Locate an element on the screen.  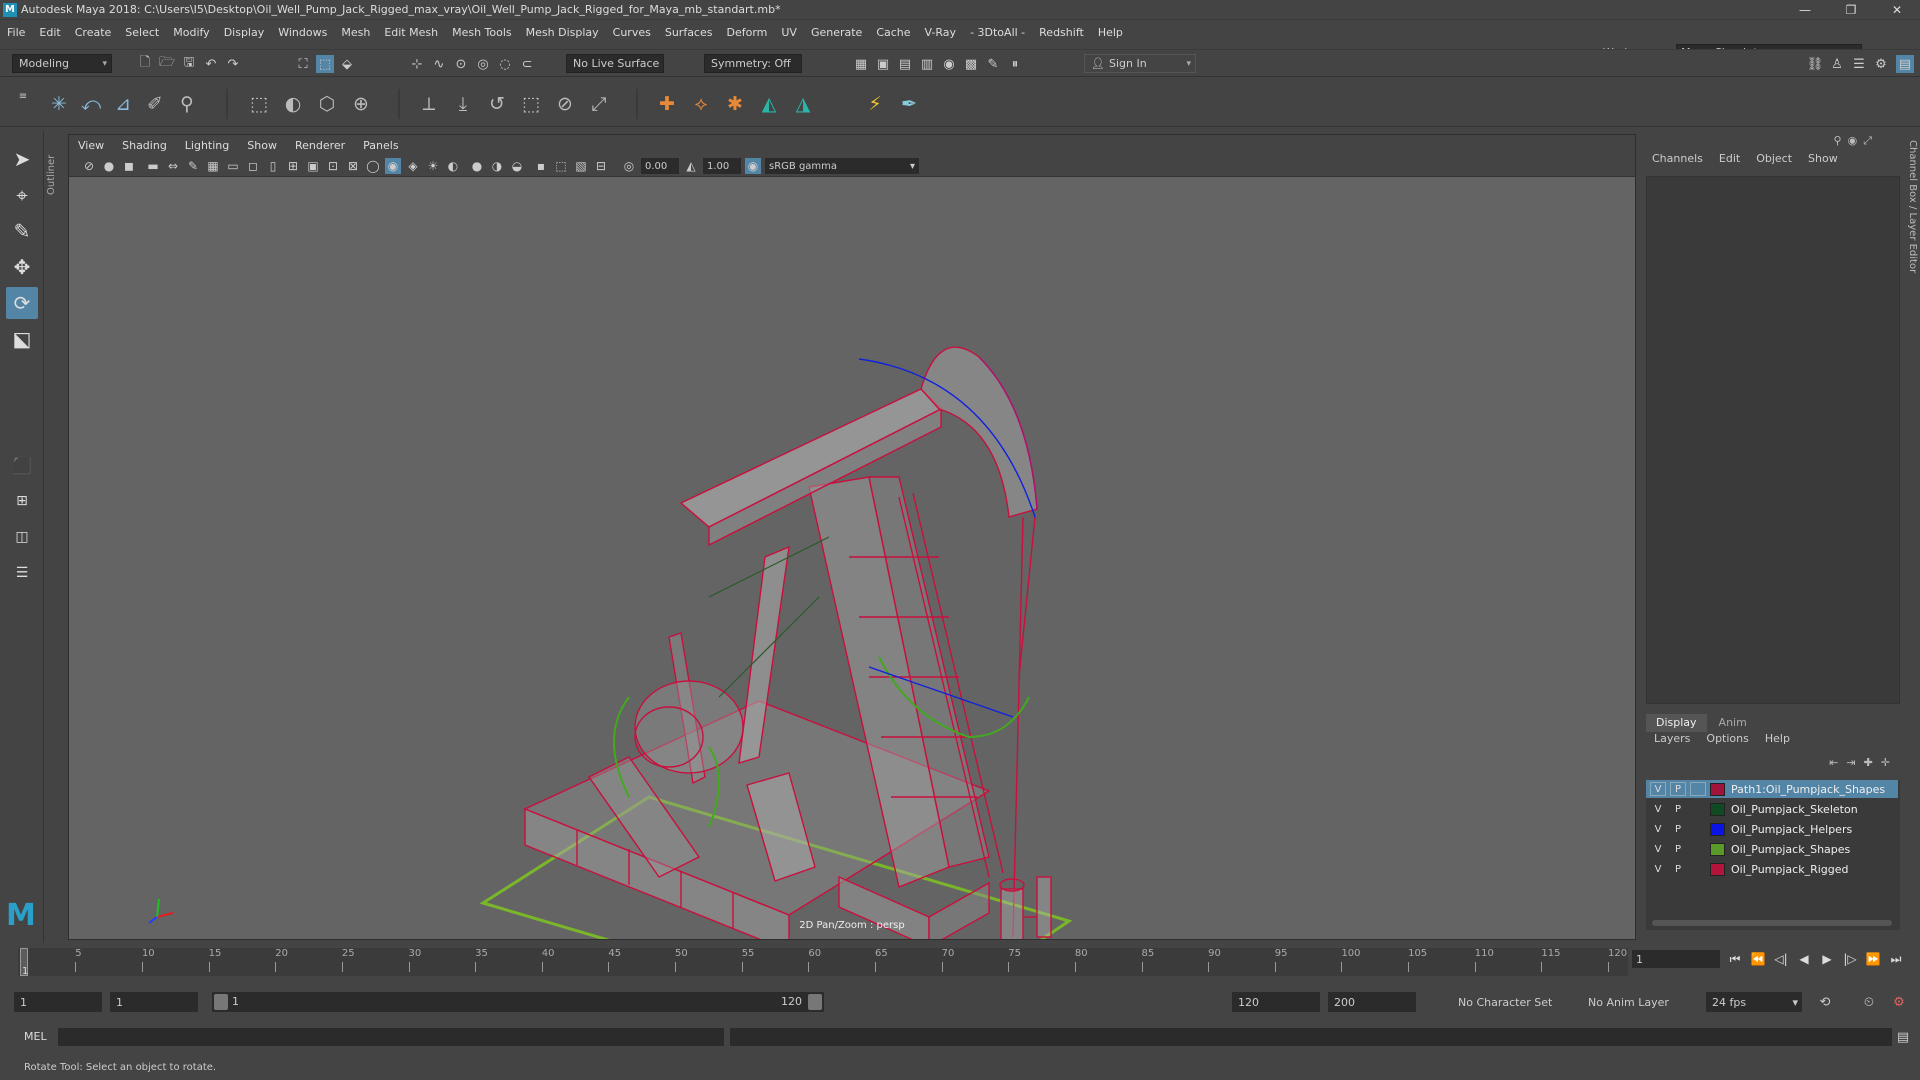
safe-title-icon: ⊡ is located at coordinates (333, 166).